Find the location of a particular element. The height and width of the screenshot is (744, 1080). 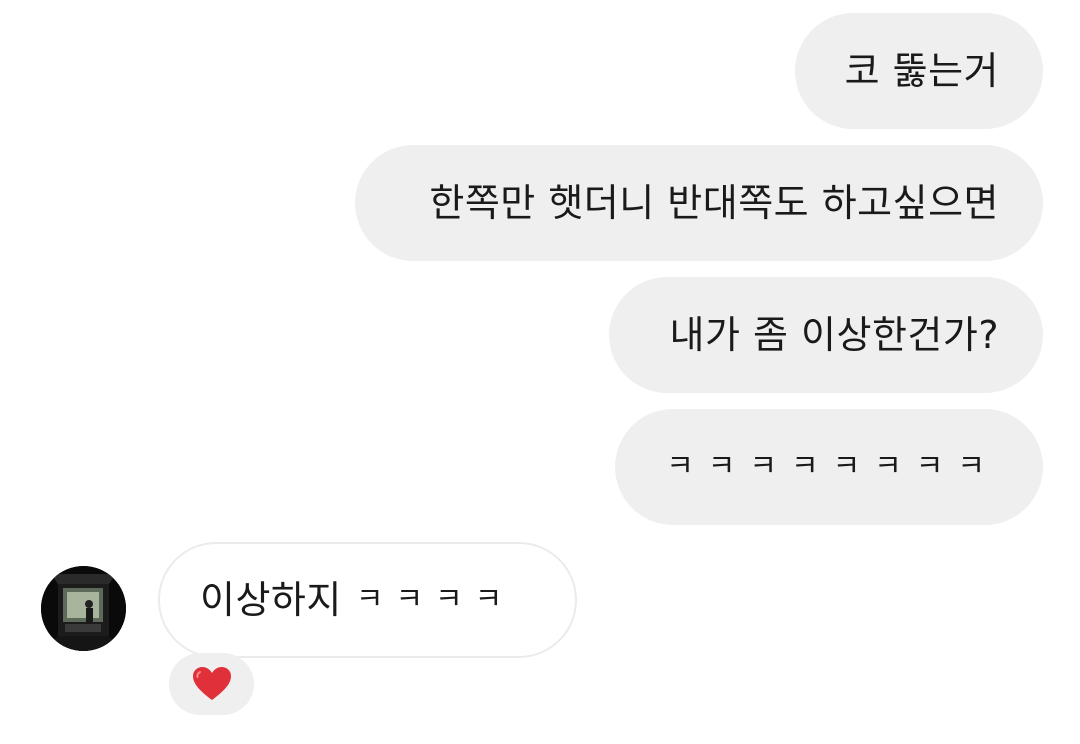

message-text: 내가 좀 이상한건가? is located at coordinates (834, 335).